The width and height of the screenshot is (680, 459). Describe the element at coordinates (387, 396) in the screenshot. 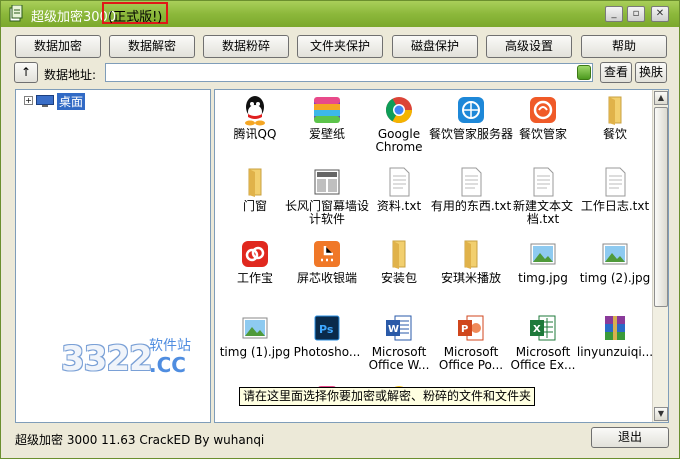

I see `hint-tooltip: 请在这里面选择你要加密或解密、粉碎的文件和文件夹` at that location.